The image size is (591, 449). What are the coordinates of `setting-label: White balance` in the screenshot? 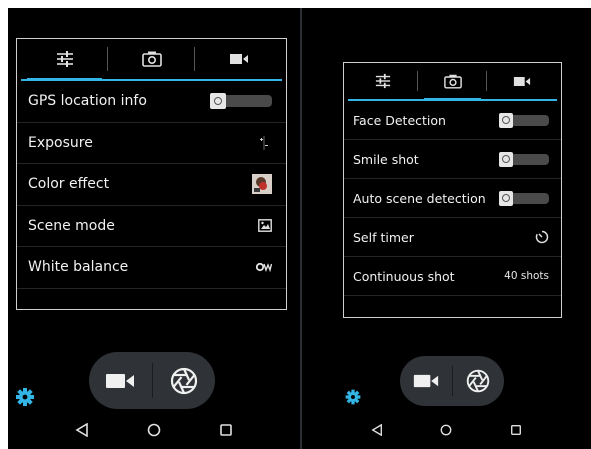 It's located at (78, 267).